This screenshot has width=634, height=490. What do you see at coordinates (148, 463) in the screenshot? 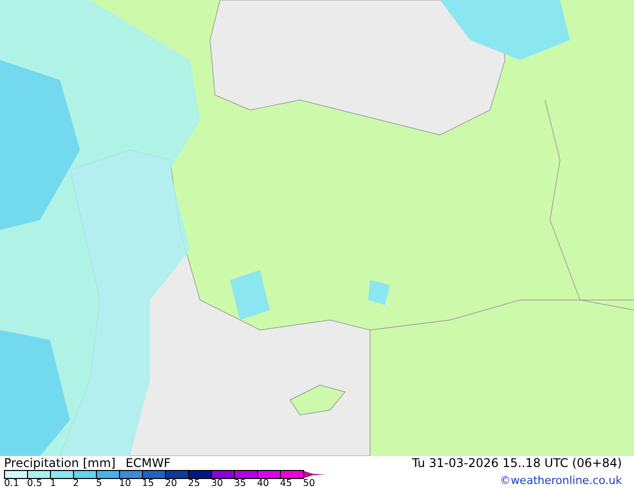
I see `model-name: ECMWF` at bounding box center [148, 463].